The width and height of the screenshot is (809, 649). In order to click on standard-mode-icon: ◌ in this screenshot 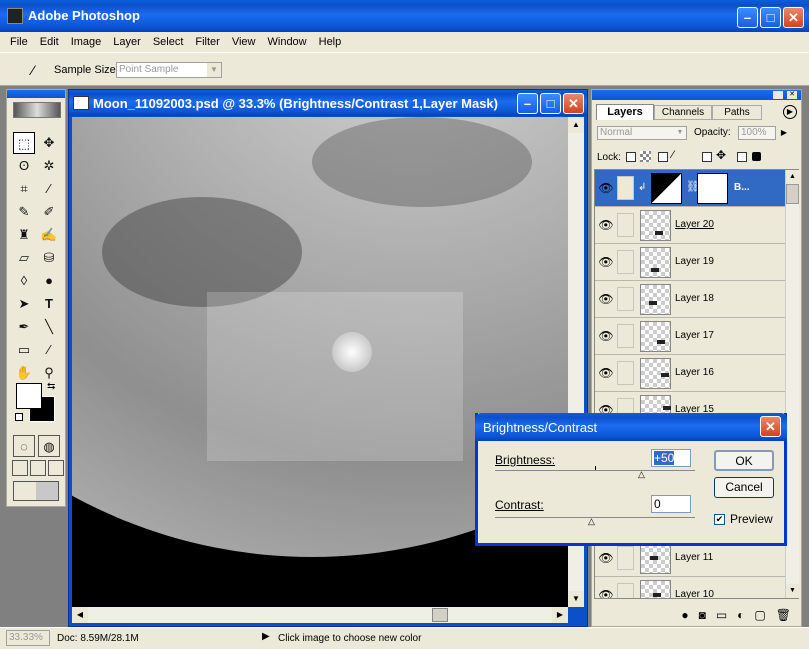, I will do `click(24, 446)`.